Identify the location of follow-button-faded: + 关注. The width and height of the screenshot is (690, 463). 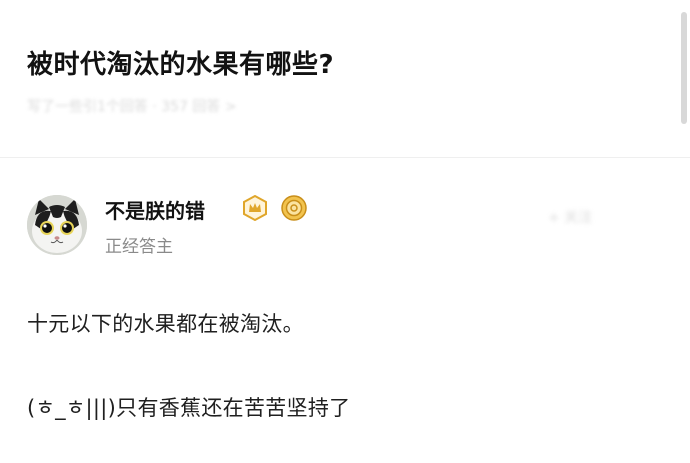
(570, 217).